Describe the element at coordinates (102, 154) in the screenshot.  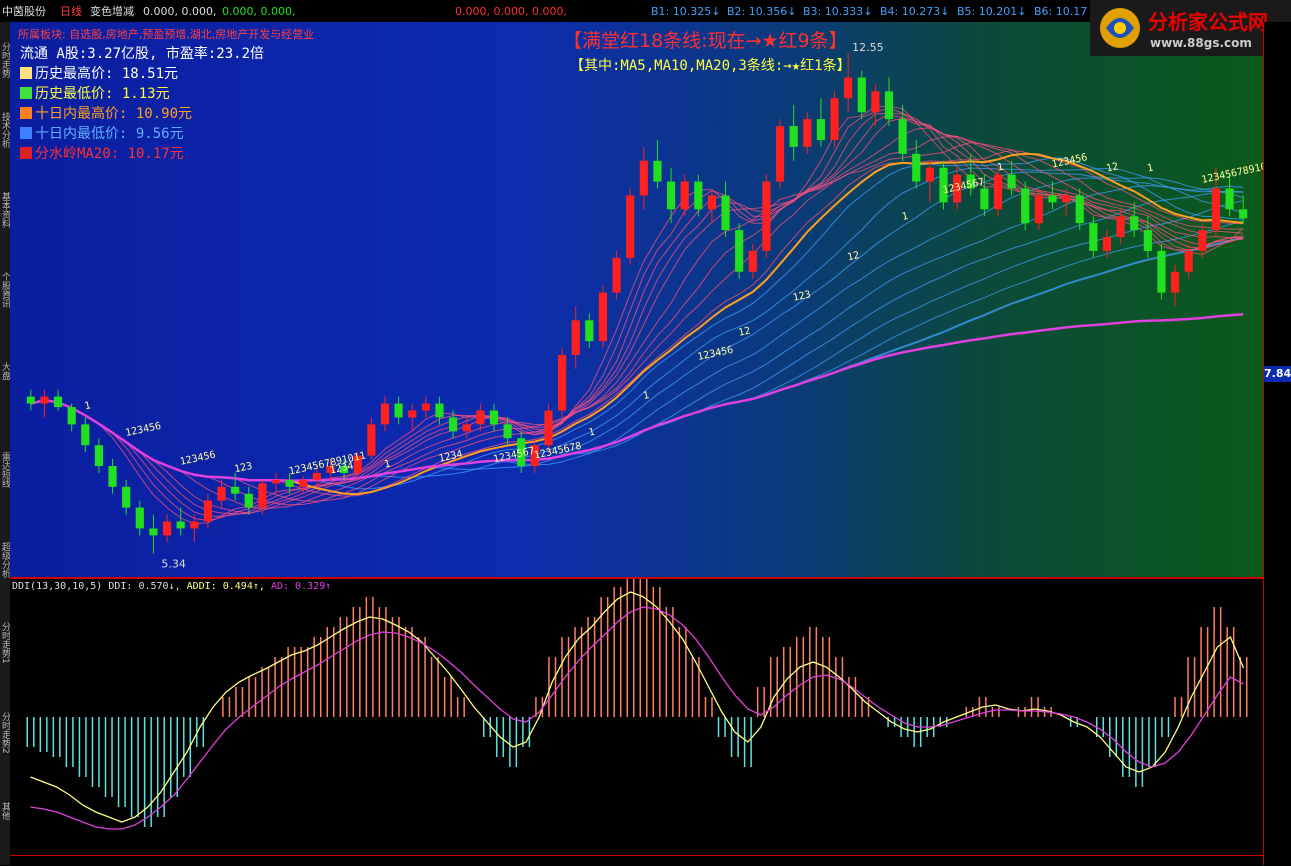
I see `ma20-row: 分水岭MA20: 10.17元` at that location.